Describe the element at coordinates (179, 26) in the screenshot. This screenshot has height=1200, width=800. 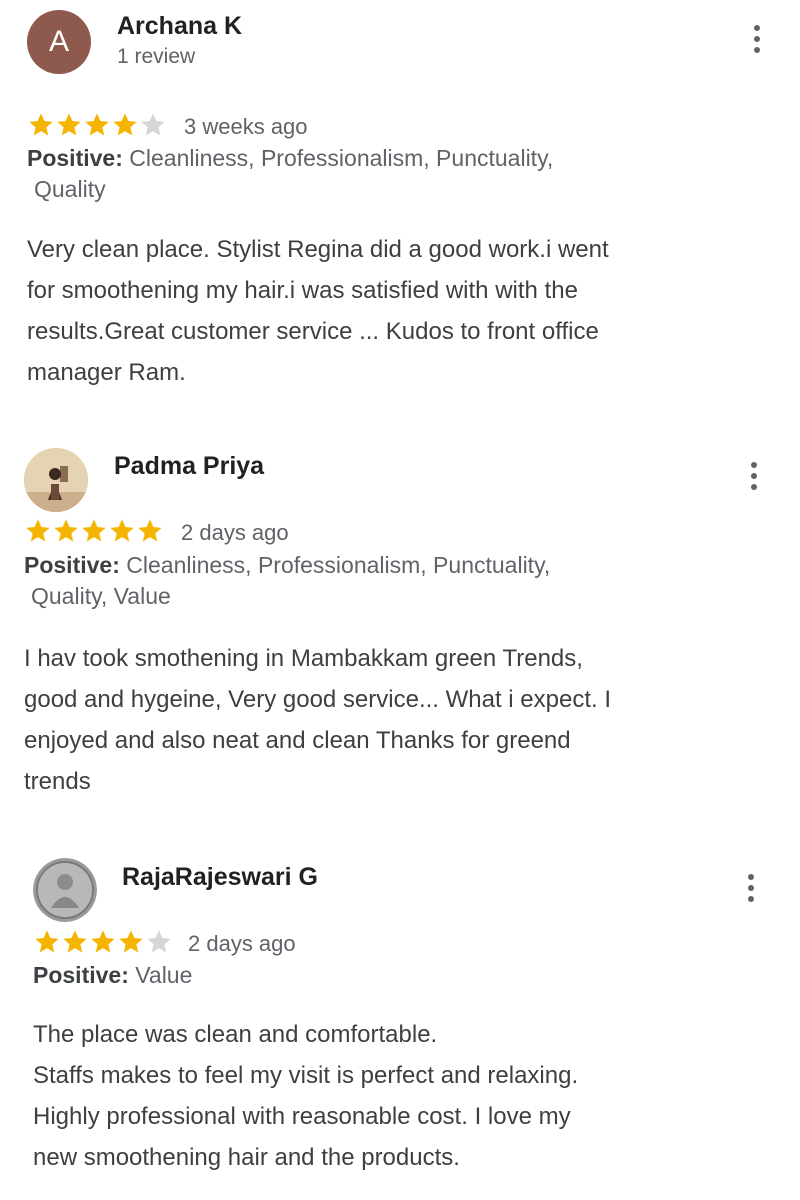
I see `reviewer-name: Archana K` at that location.